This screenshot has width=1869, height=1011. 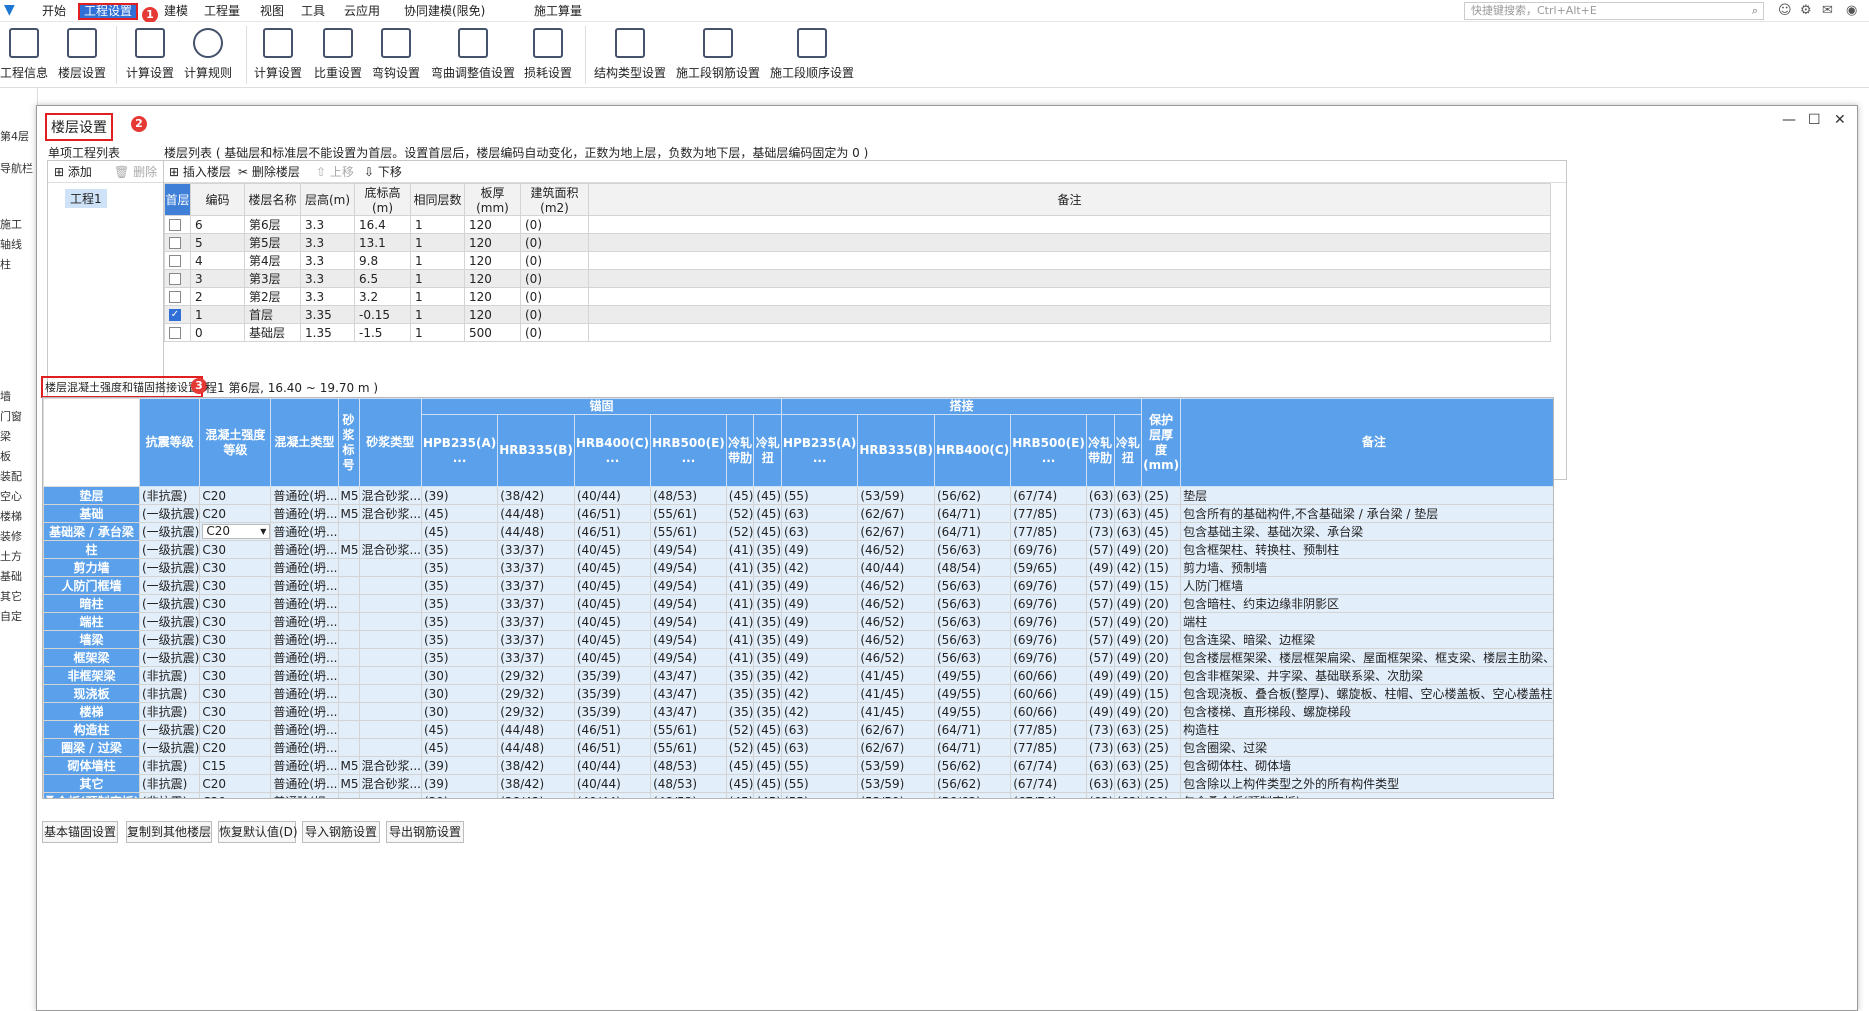 I want to click on floor-cell-code: 1, so click(x=217, y=314).